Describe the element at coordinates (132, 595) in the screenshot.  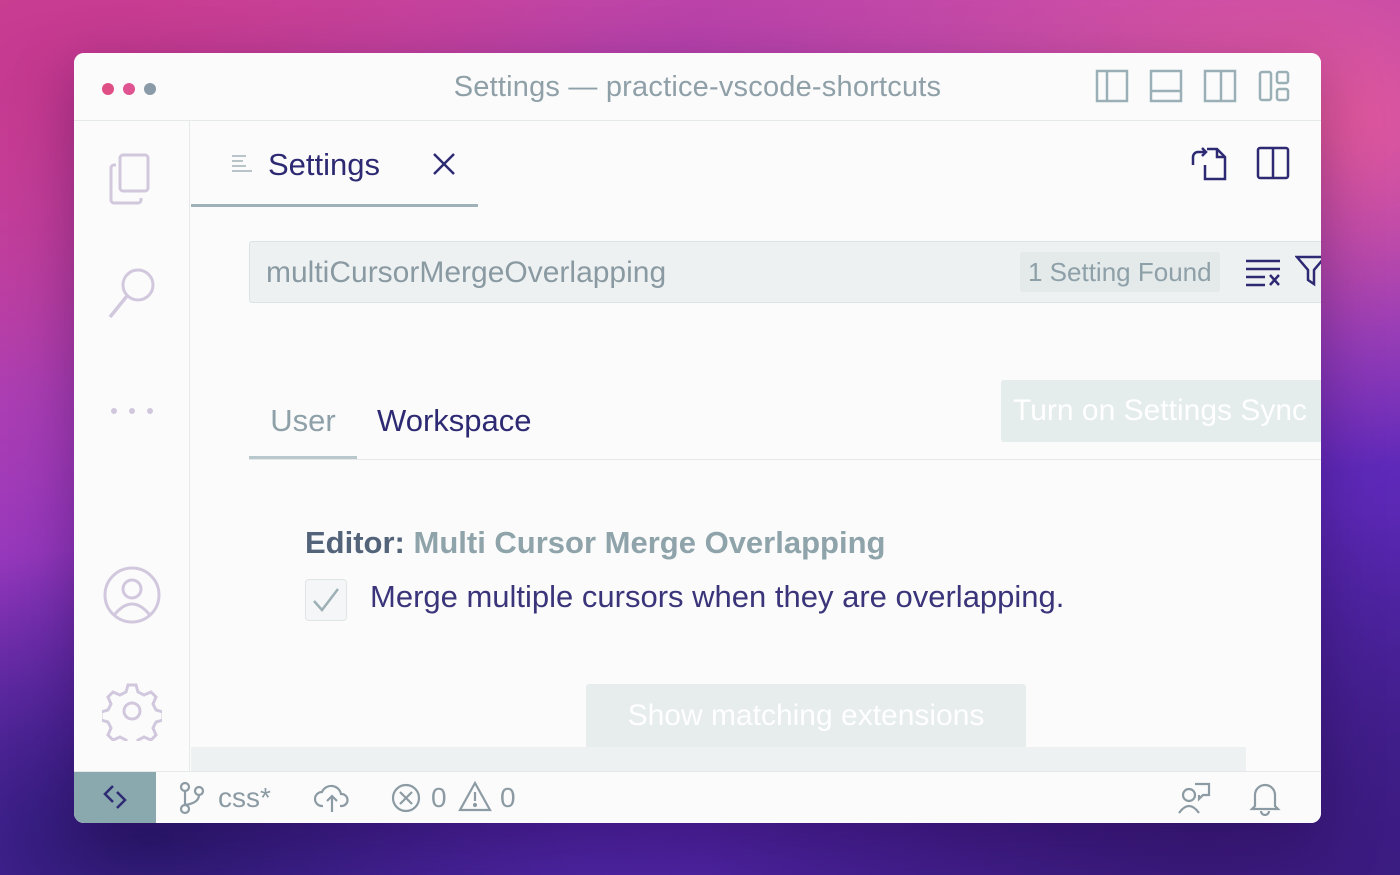
I see `accounts-icon` at that location.